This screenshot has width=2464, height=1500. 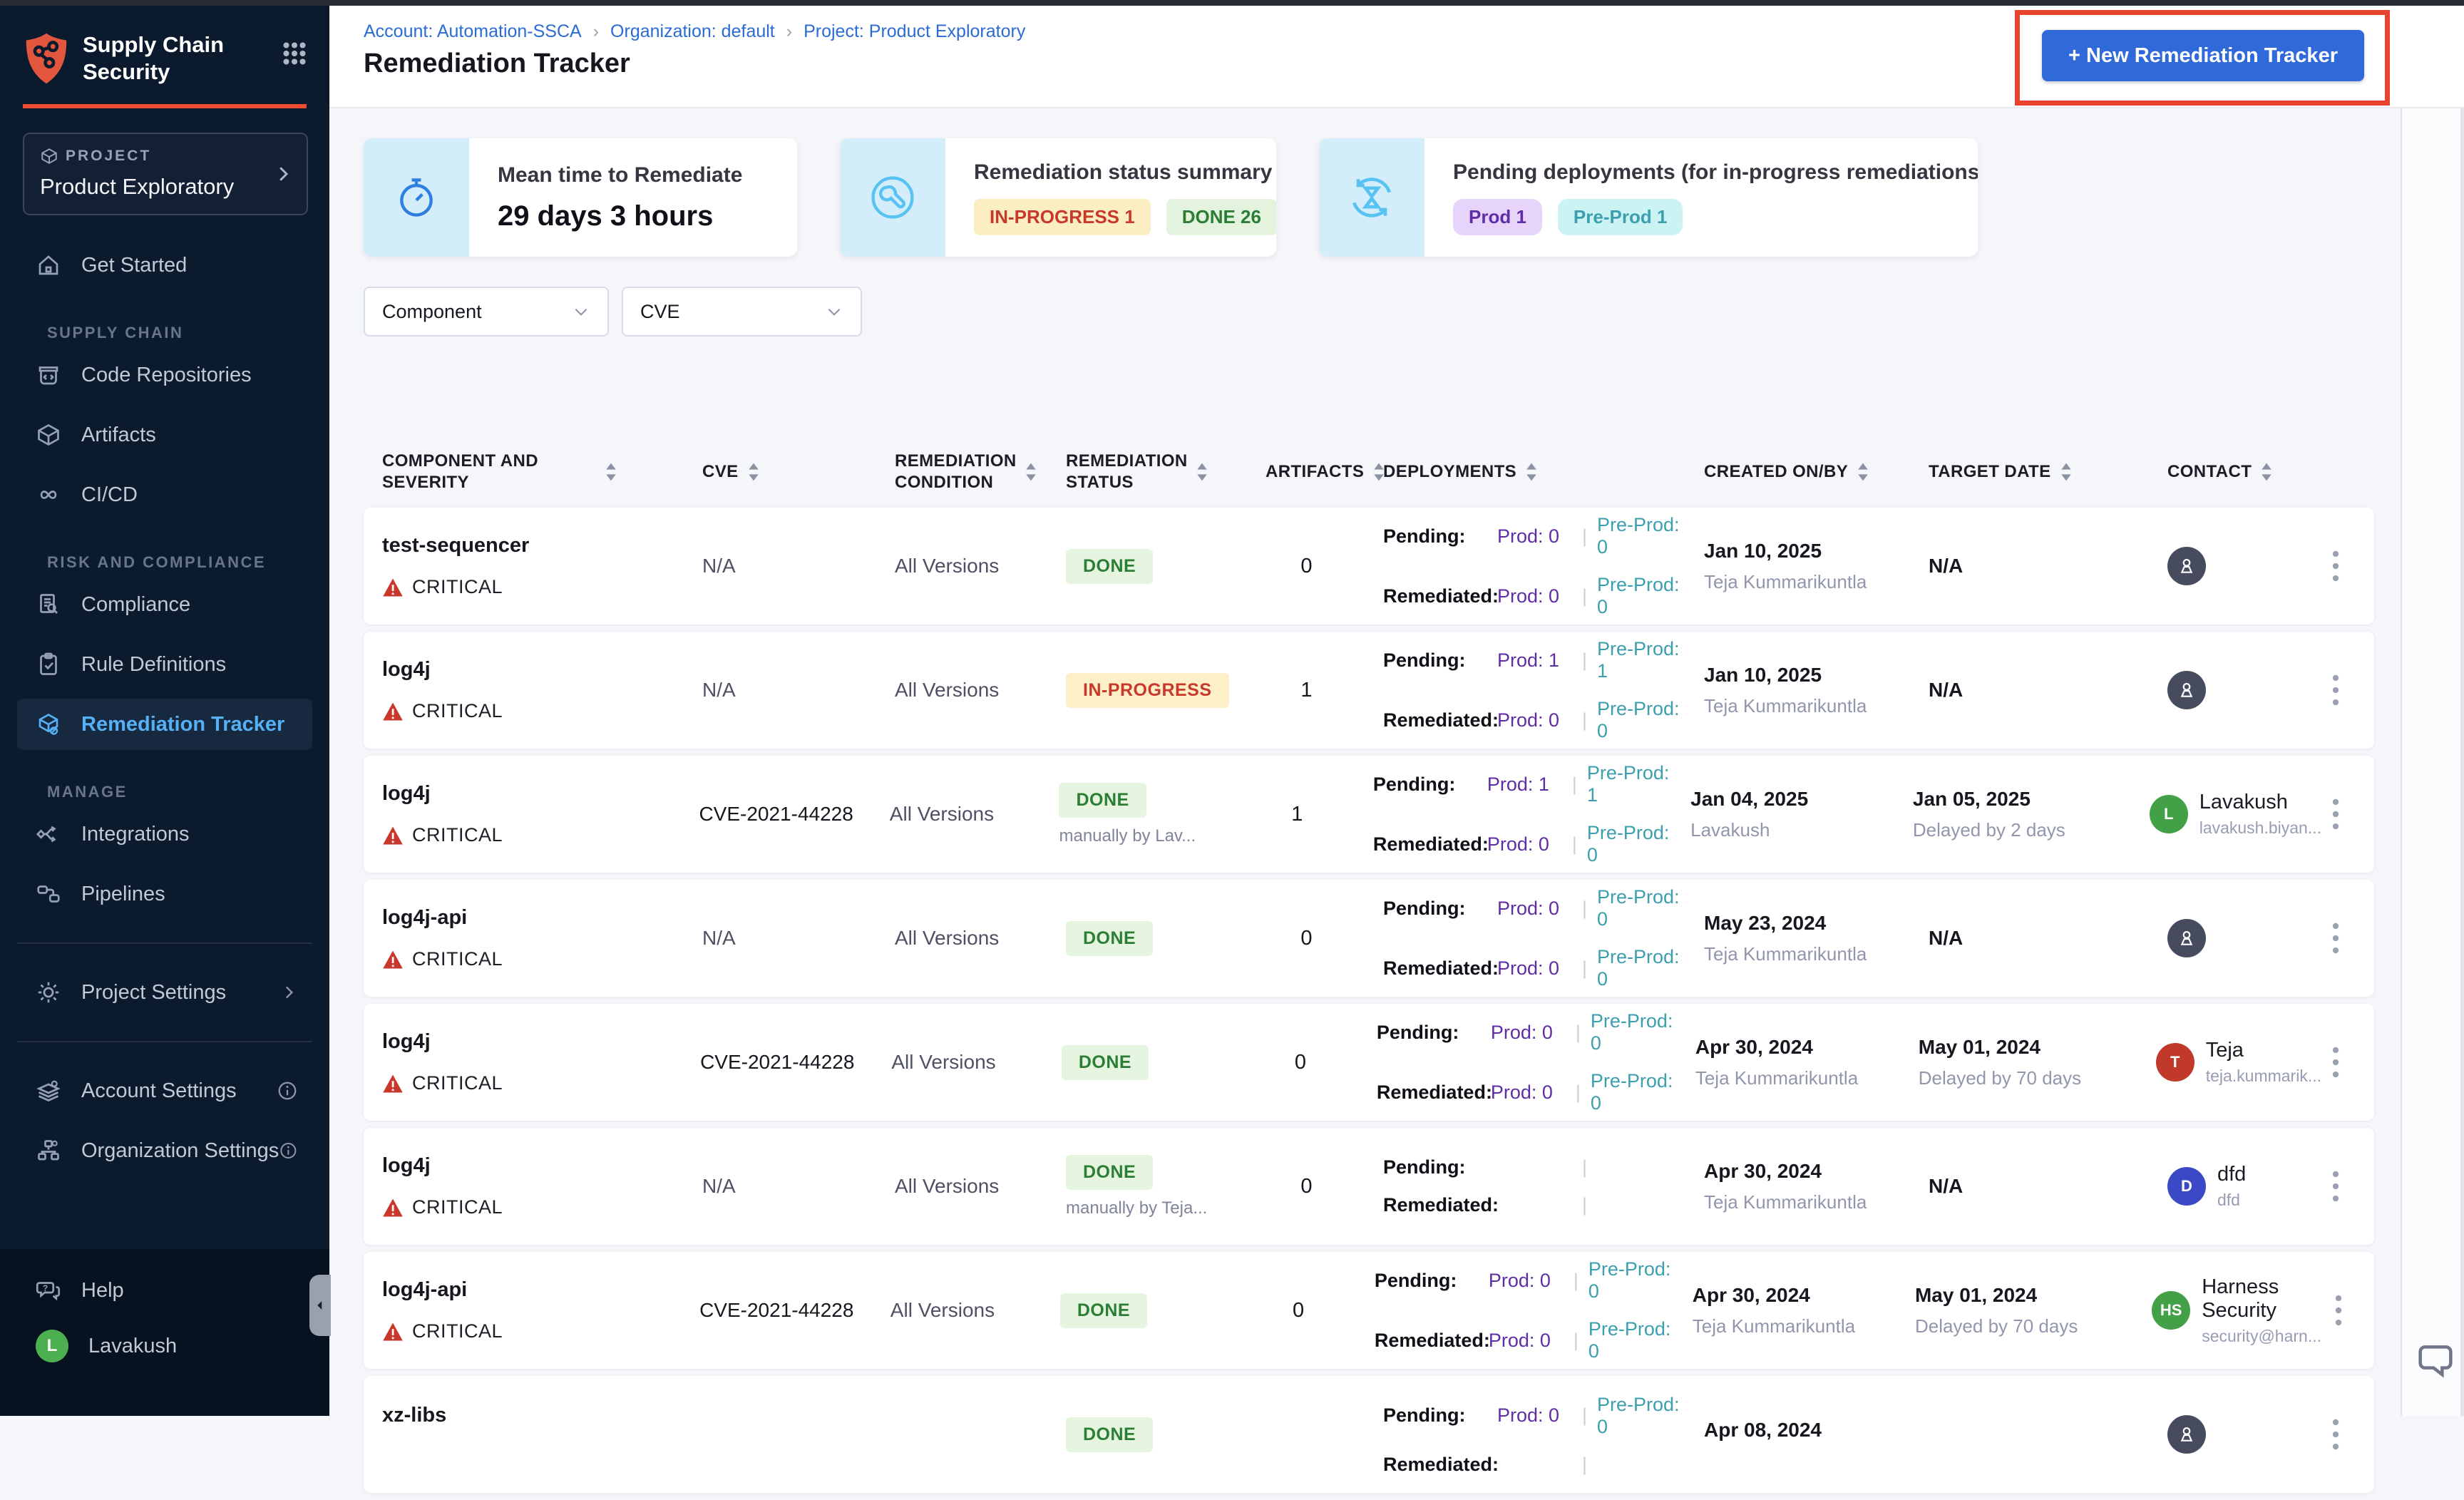 I want to click on card-icon-panel, so click(x=416, y=198).